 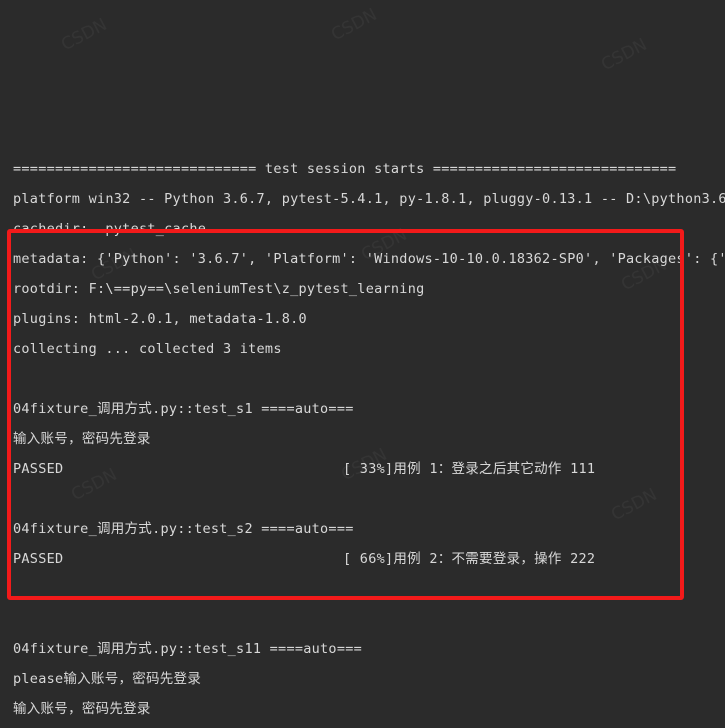 What do you see at coordinates (368, 469) in the screenshot?
I see `ascii-text-run: [ 33%]` at bounding box center [368, 469].